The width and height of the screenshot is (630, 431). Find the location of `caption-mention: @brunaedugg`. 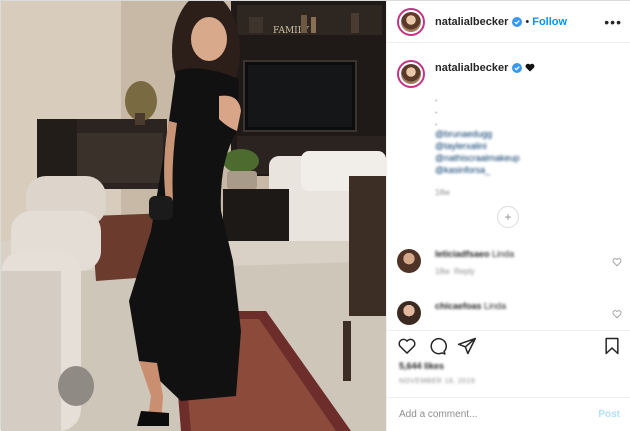

caption-mention: @brunaedugg is located at coordinates (528, 134).